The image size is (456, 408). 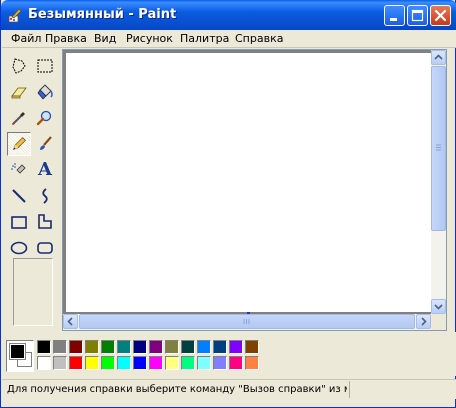 I want to click on horizontal-scrollbar, so click(x=247, y=322).